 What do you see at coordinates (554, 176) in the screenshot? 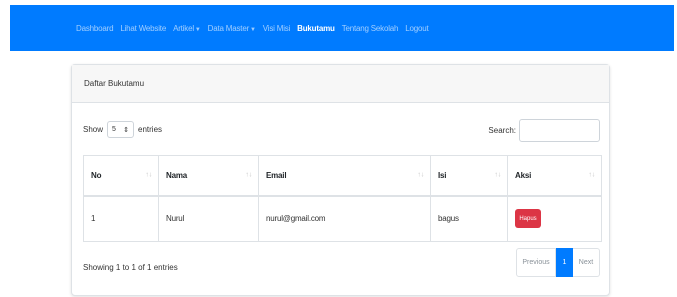
I see `column-header-aksi: Aksi ↑↓` at bounding box center [554, 176].